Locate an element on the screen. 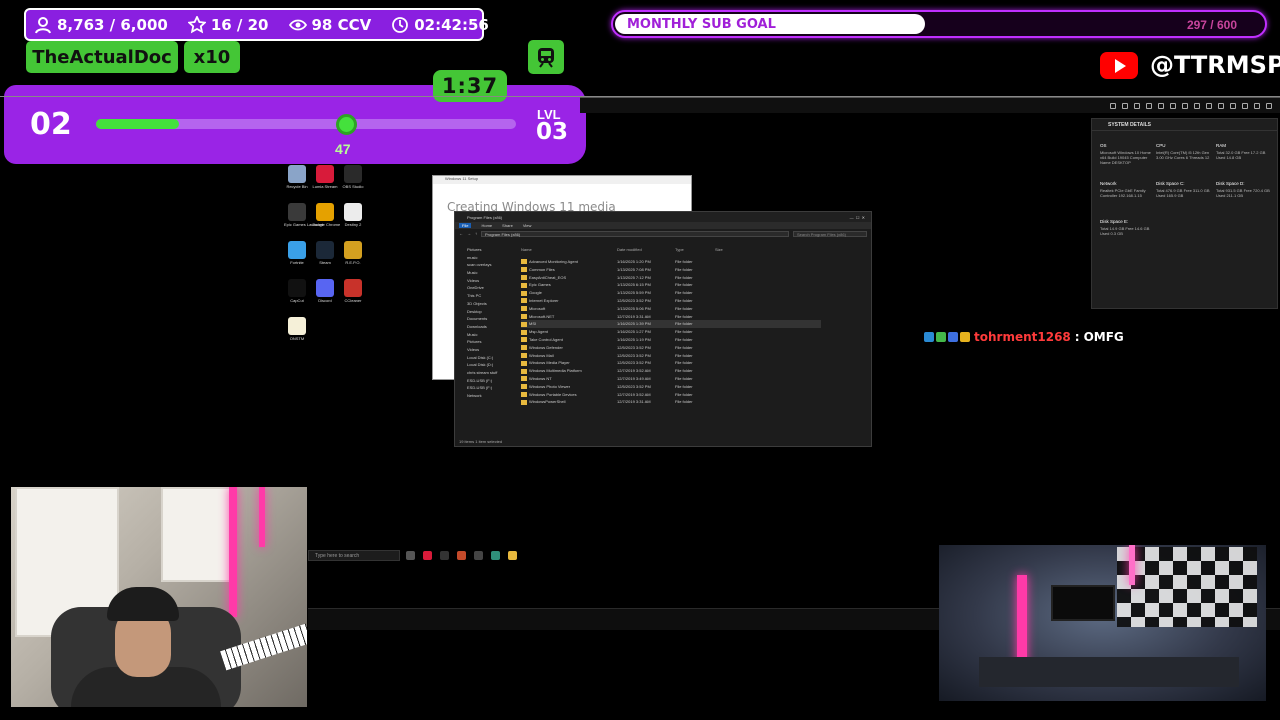 This screenshot has height=720, width=1280. desktop-icon: Google Chrome is located at coordinates (326, 215).